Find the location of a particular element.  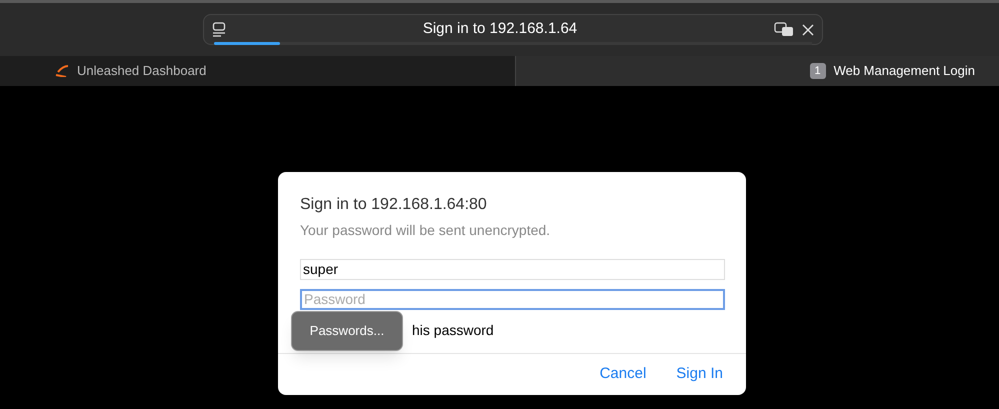

page-title: Sign in to 192.168.1.64 is located at coordinates (500, 29).